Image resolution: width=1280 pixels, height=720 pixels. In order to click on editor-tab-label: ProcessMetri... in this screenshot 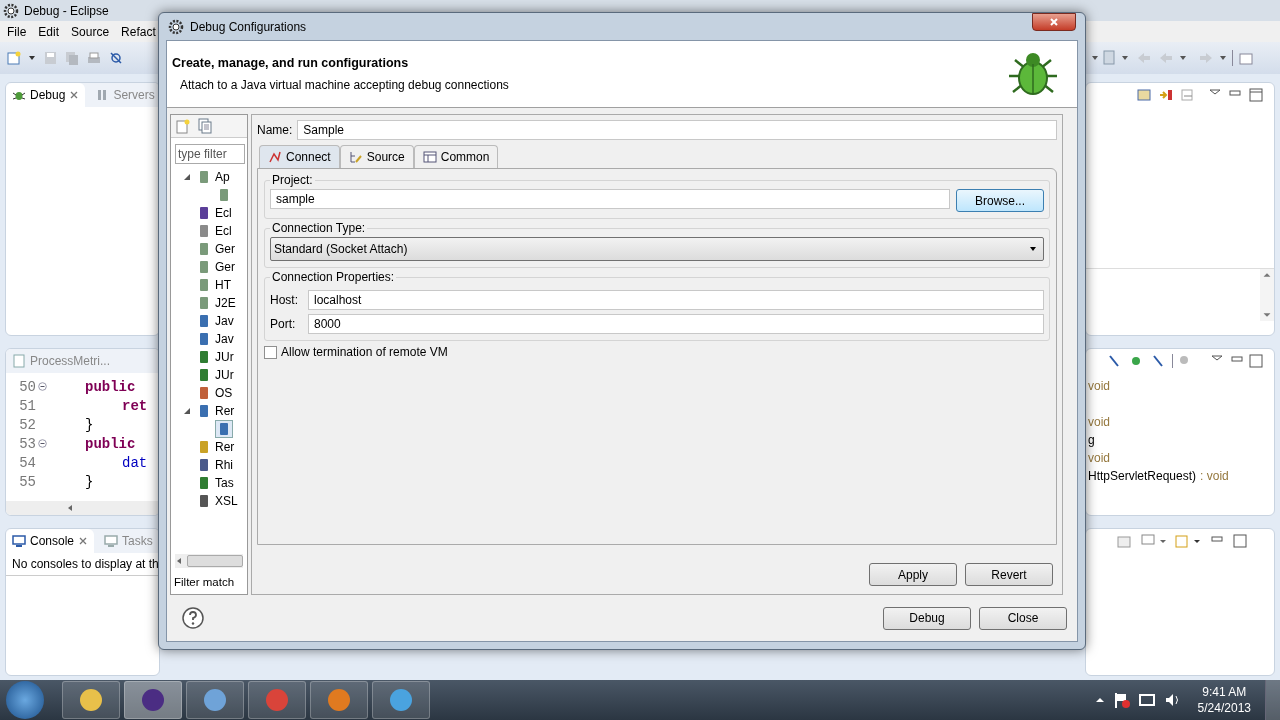, I will do `click(70, 361)`.